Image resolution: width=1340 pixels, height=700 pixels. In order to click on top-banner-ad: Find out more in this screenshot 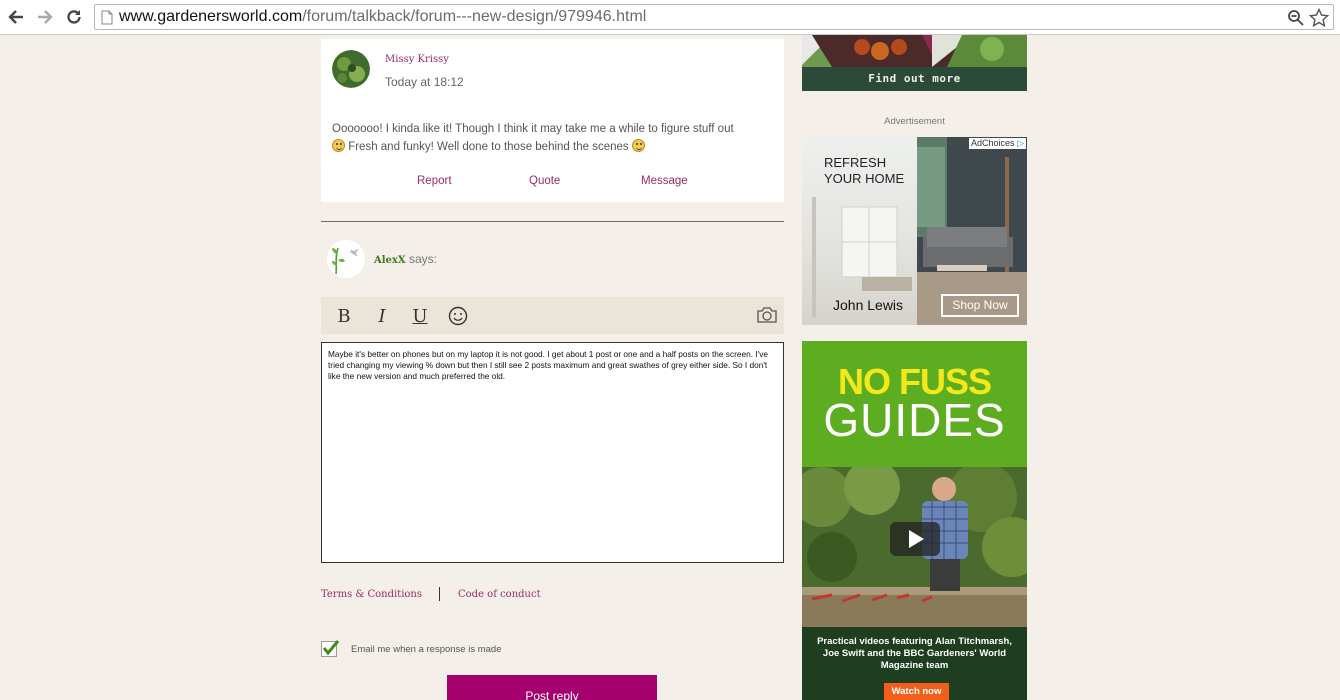, I will do `click(914, 63)`.